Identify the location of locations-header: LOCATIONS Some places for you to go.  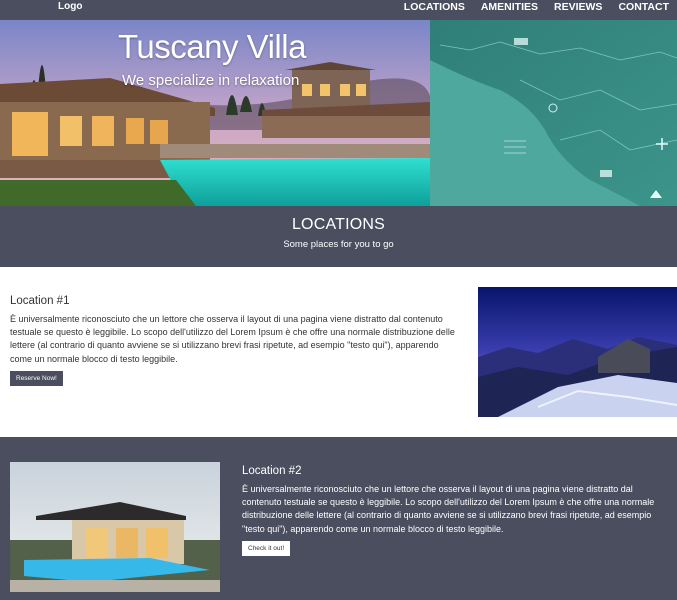
(338, 236).